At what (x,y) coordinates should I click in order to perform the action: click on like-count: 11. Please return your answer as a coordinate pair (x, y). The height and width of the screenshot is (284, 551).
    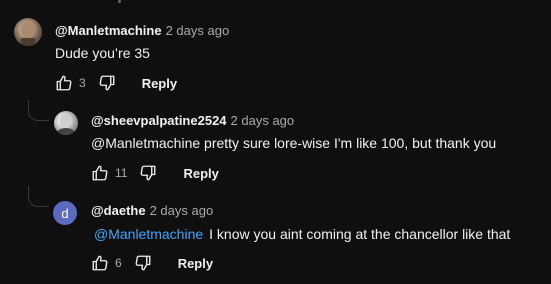
    Looking at the image, I should click on (121, 173).